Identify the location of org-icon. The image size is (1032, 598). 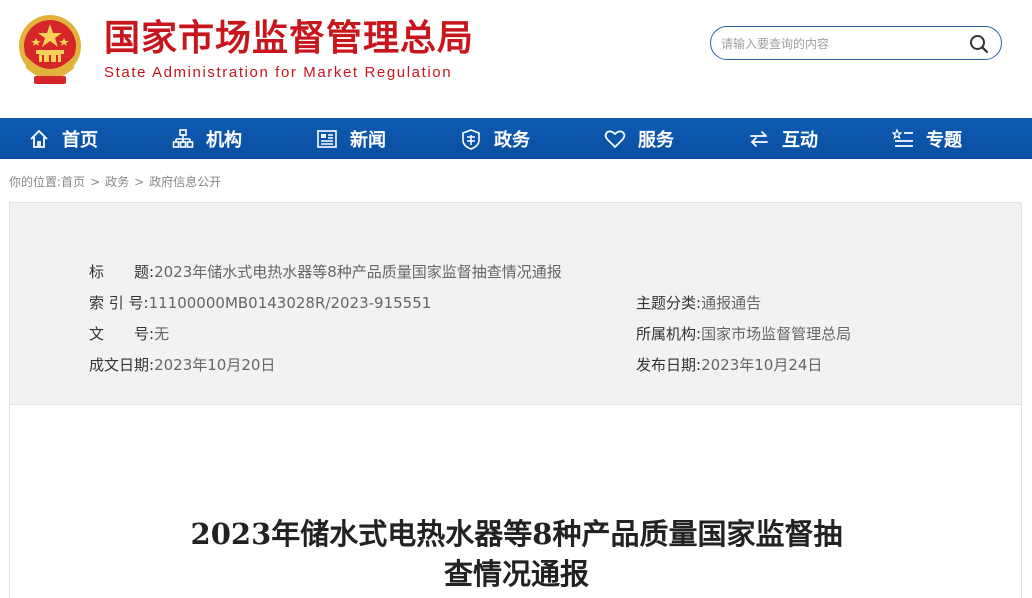
(183, 138).